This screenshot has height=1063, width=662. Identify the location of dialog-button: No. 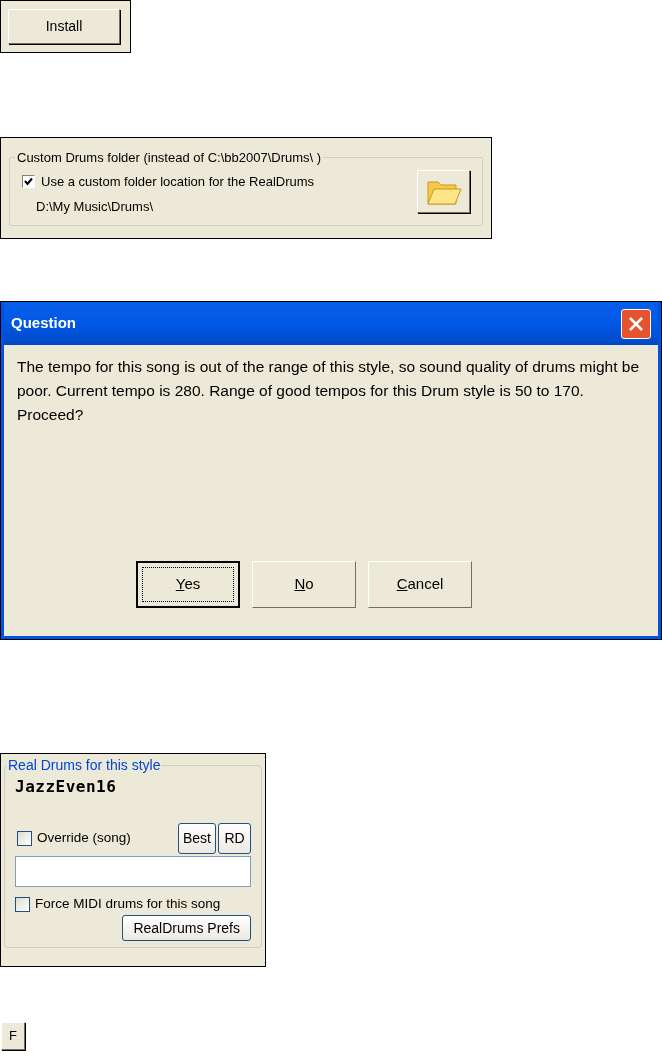
(304, 584).